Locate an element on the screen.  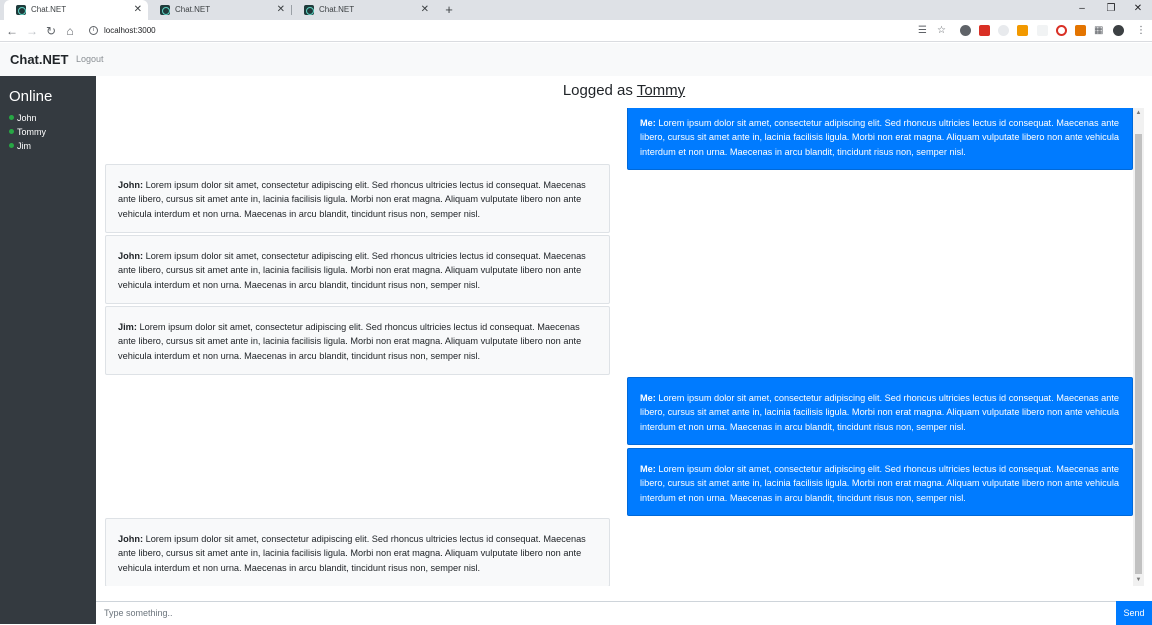
online-user-name: Jim is located at coordinates (24, 146).